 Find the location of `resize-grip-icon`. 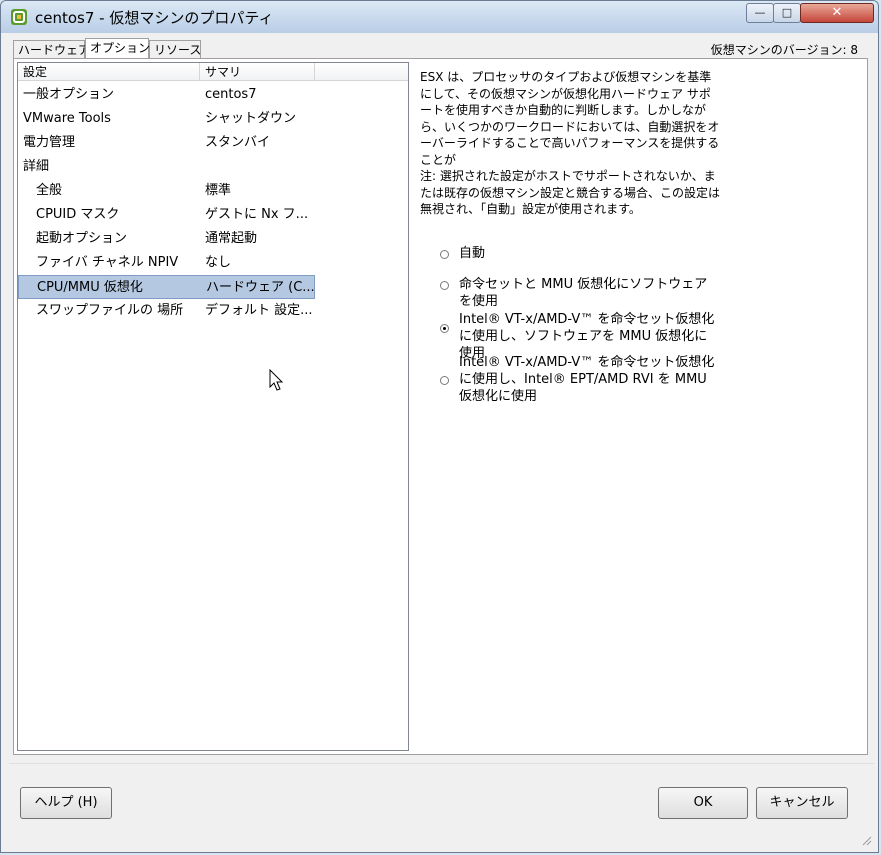

resize-grip-icon is located at coordinates (866, 840).